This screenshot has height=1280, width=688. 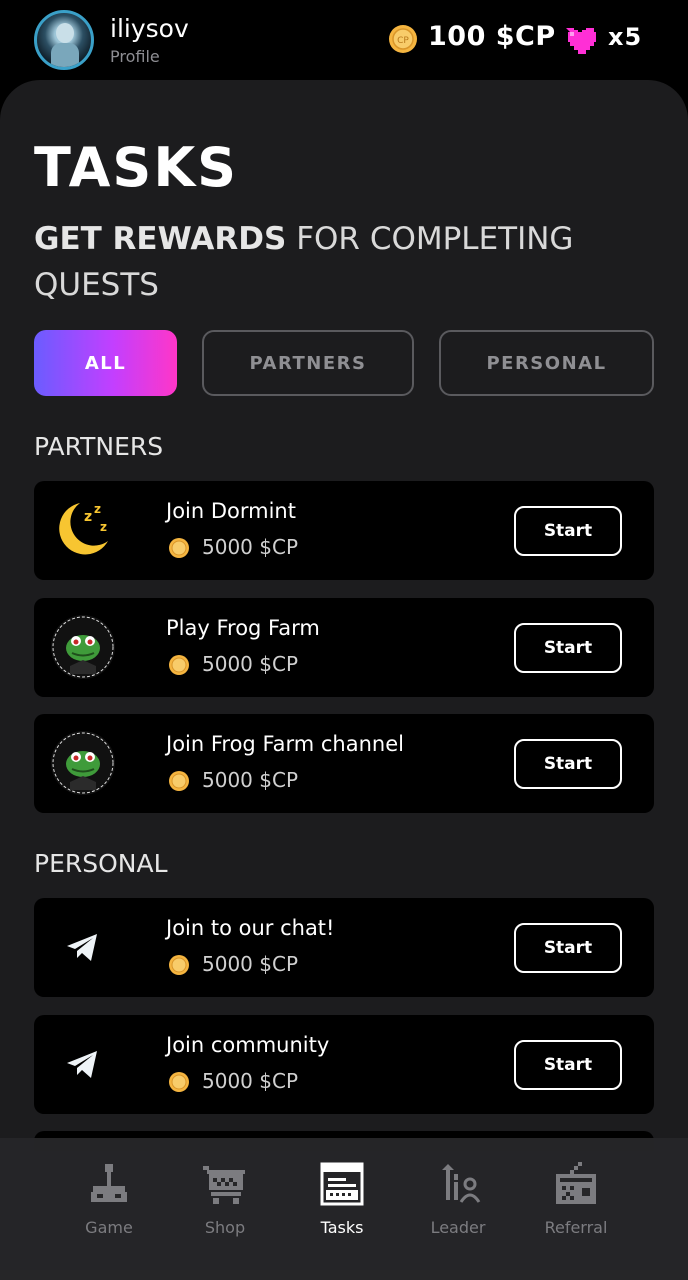 What do you see at coordinates (458, 1227) in the screenshot?
I see `nav-label: Leader` at bounding box center [458, 1227].